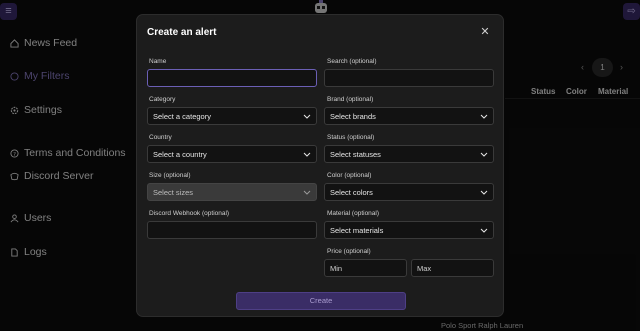 This screenshot has height=331, width=640. I want to click on webhook-field, so click(232, 230).